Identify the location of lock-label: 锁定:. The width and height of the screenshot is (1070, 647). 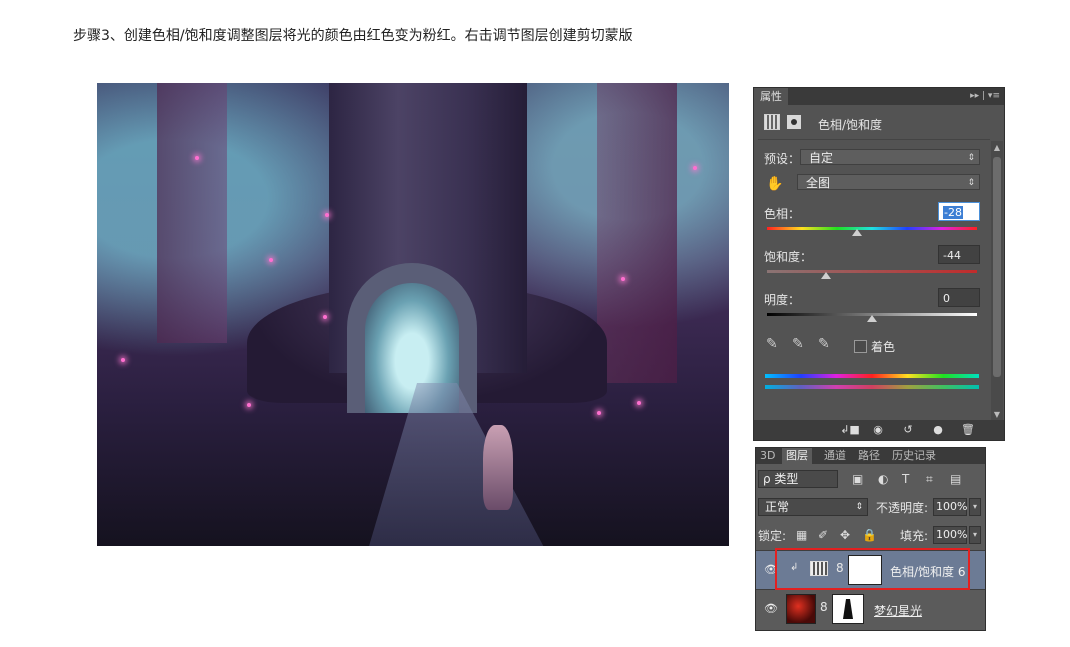
(772, 536).